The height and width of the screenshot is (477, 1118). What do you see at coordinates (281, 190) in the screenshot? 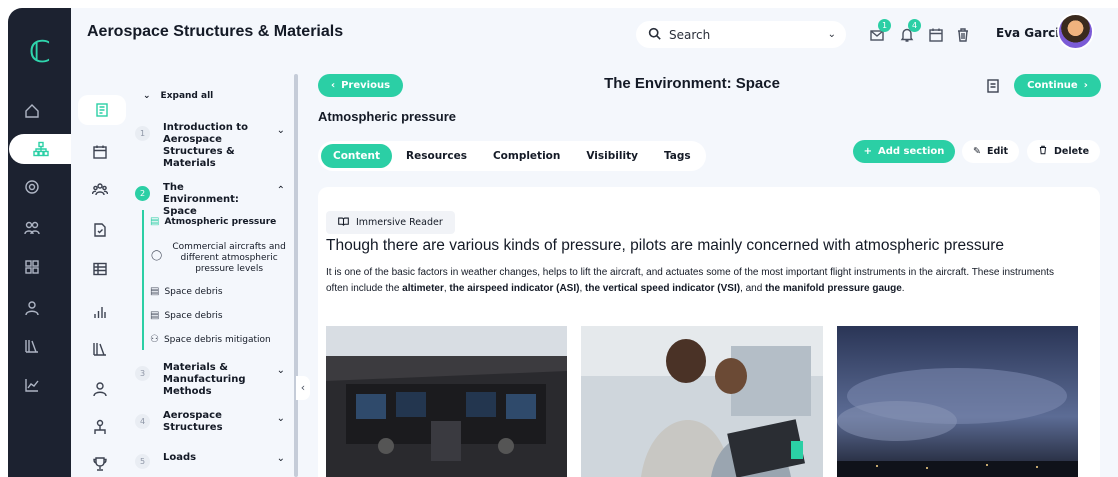
I see `chevron-up-icon: ⌃` at bounding box center [281, 190].